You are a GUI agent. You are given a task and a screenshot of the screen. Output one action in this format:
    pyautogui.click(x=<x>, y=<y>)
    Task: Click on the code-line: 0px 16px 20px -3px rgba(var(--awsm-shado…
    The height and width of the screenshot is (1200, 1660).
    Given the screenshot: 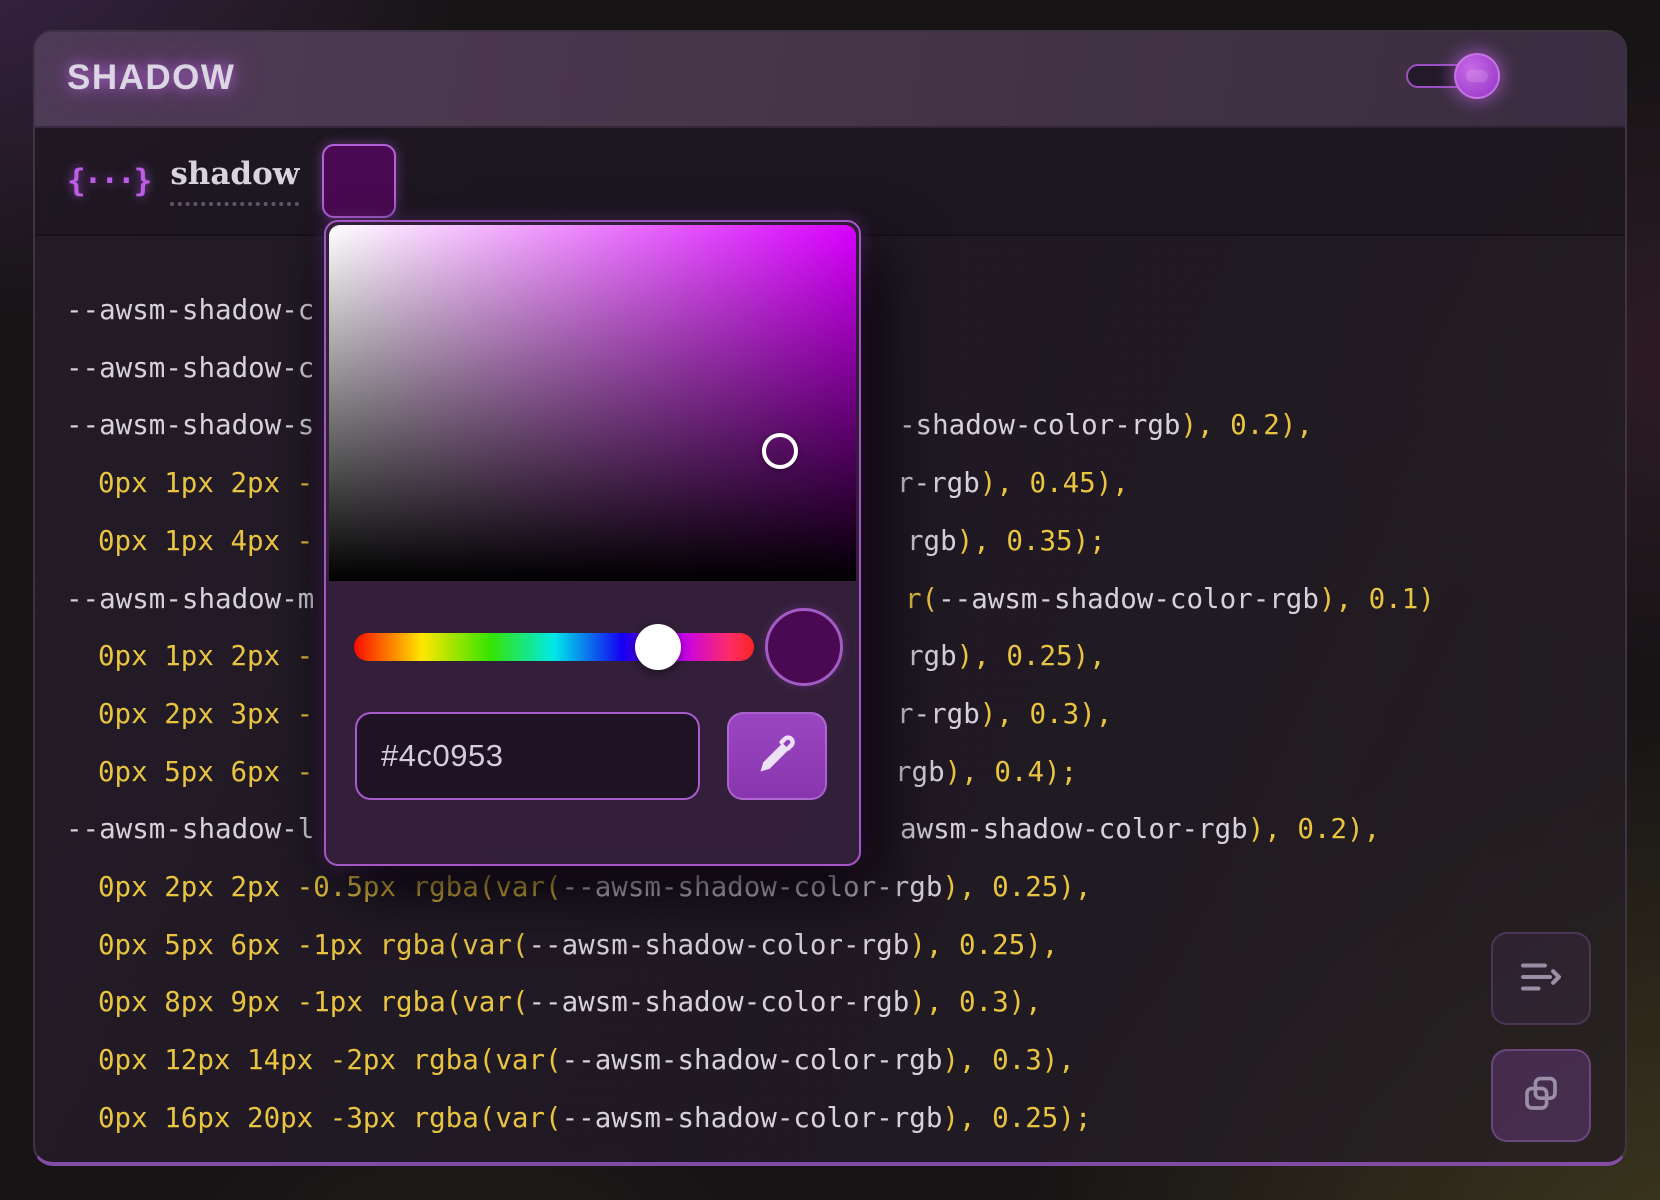 What is the action you would take?
    pyautogui.click(x=830, y=1118)
    